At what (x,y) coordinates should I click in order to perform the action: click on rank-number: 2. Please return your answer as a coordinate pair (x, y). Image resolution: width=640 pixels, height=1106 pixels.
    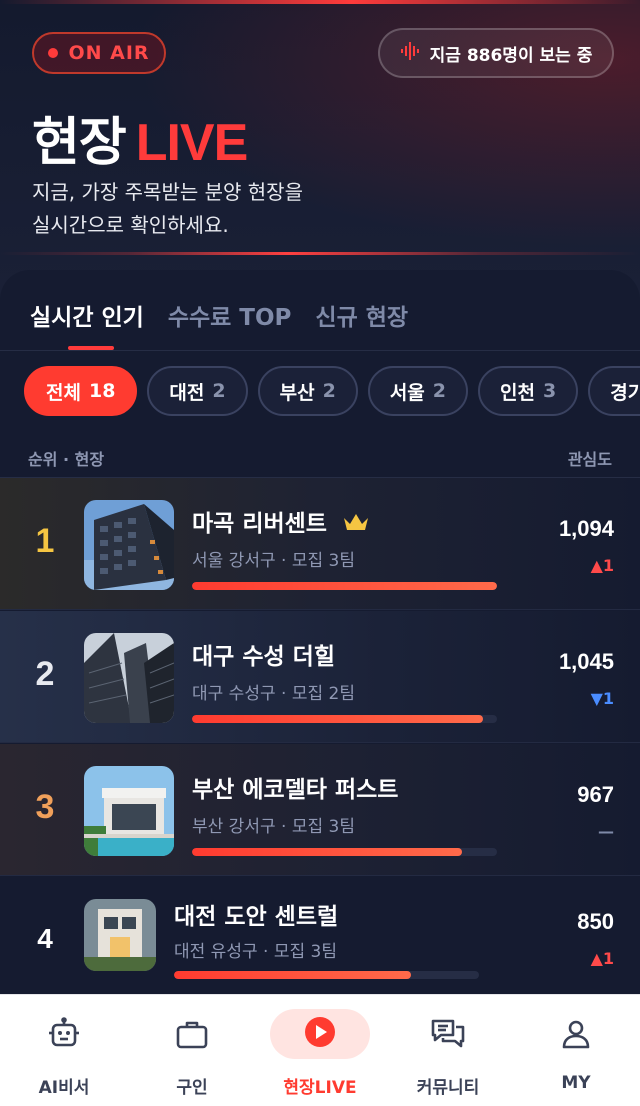
    Looking at the image, I should click on (45, 674).